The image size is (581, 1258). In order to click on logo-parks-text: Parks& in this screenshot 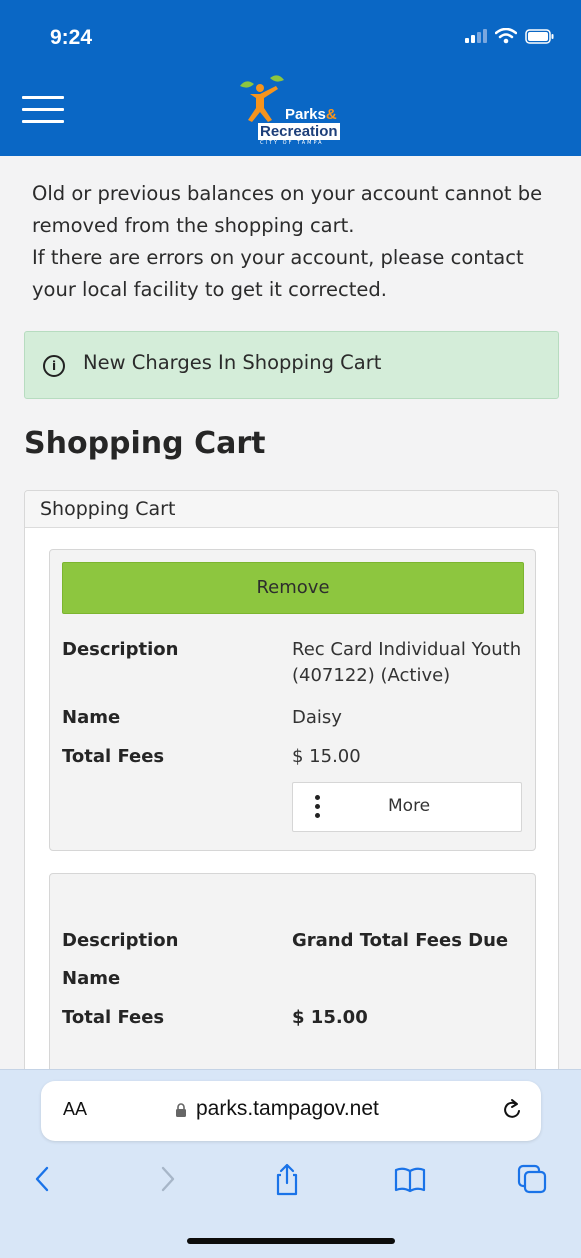, I will do `click(311, 114)`.